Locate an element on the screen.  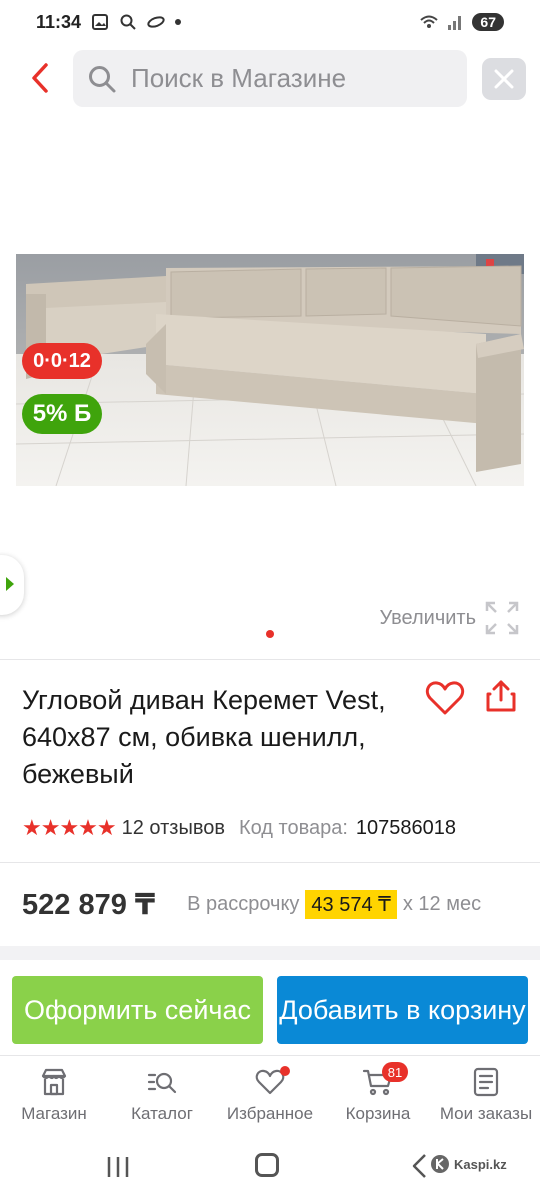
close-icon is located at coordinates (504, 79).